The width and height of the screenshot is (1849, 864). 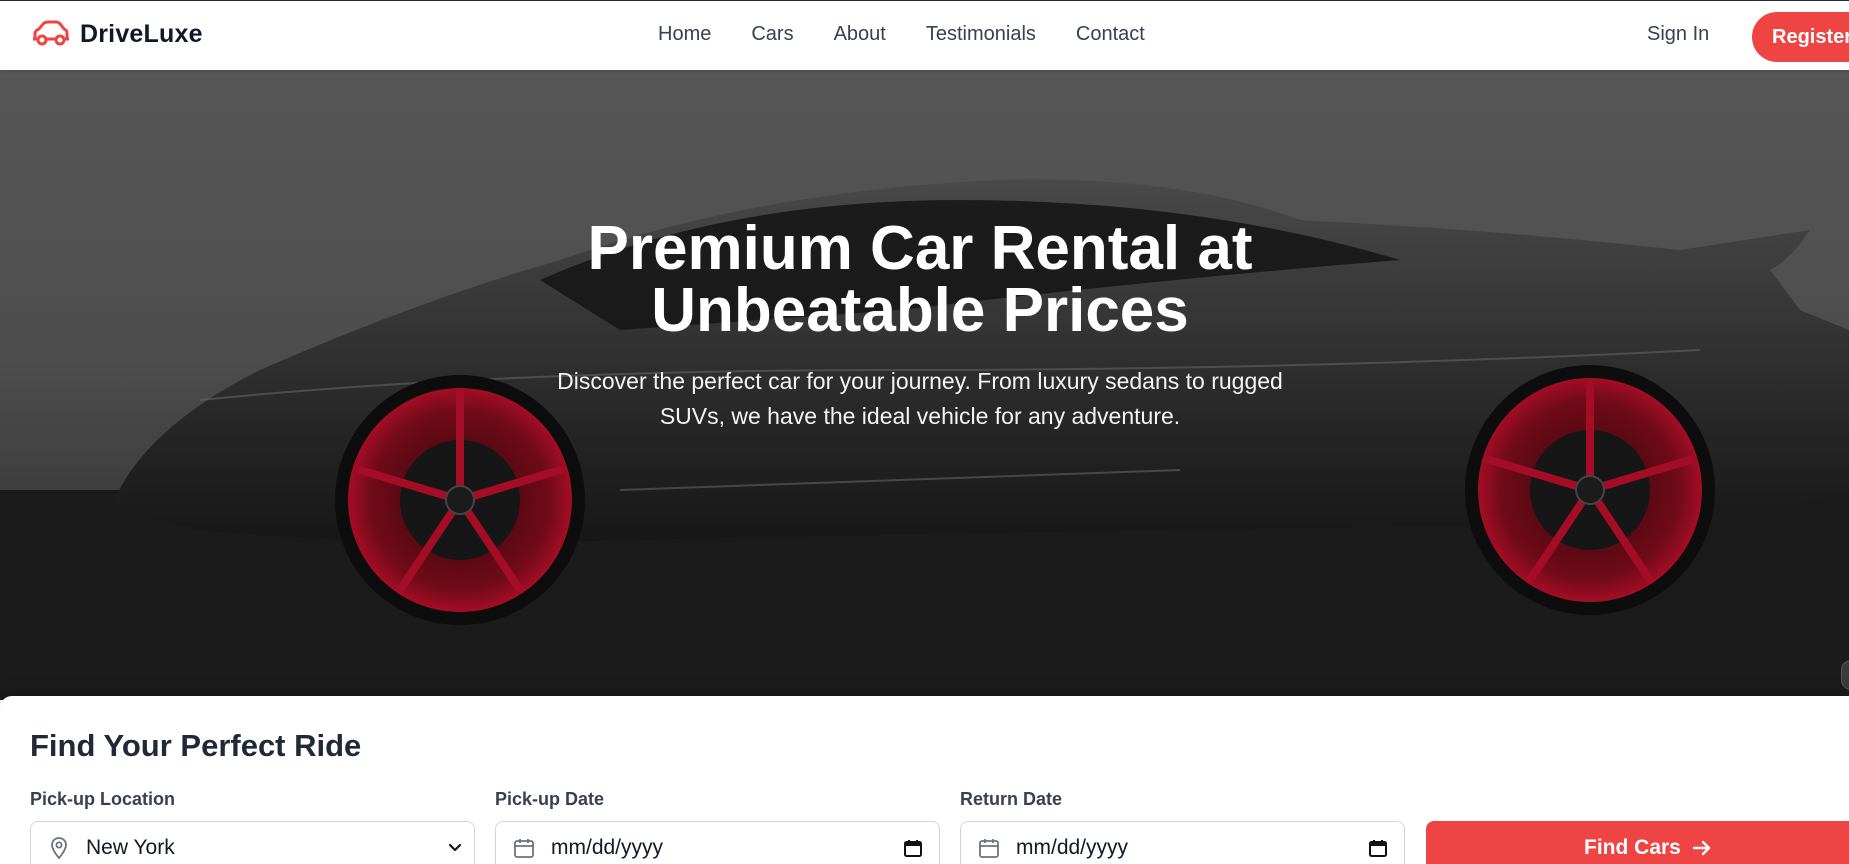 I want to click on sign-in-link: Sign In, so click(x=1678, y=34).